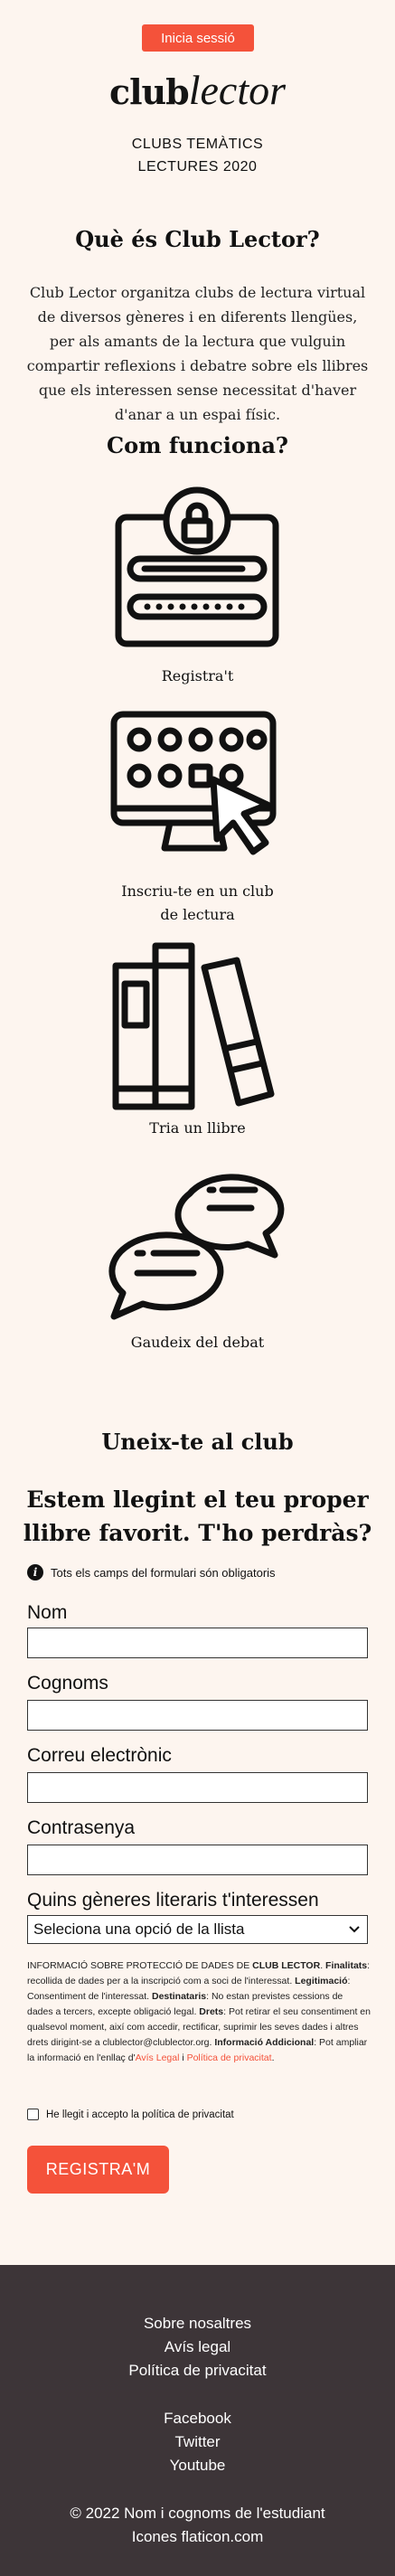 The image size is (395, 2576). What do you see at coordinates (354, 1929) in the screenshot?
I see `chevron-down-icon` at bounding box center [354, 1929].